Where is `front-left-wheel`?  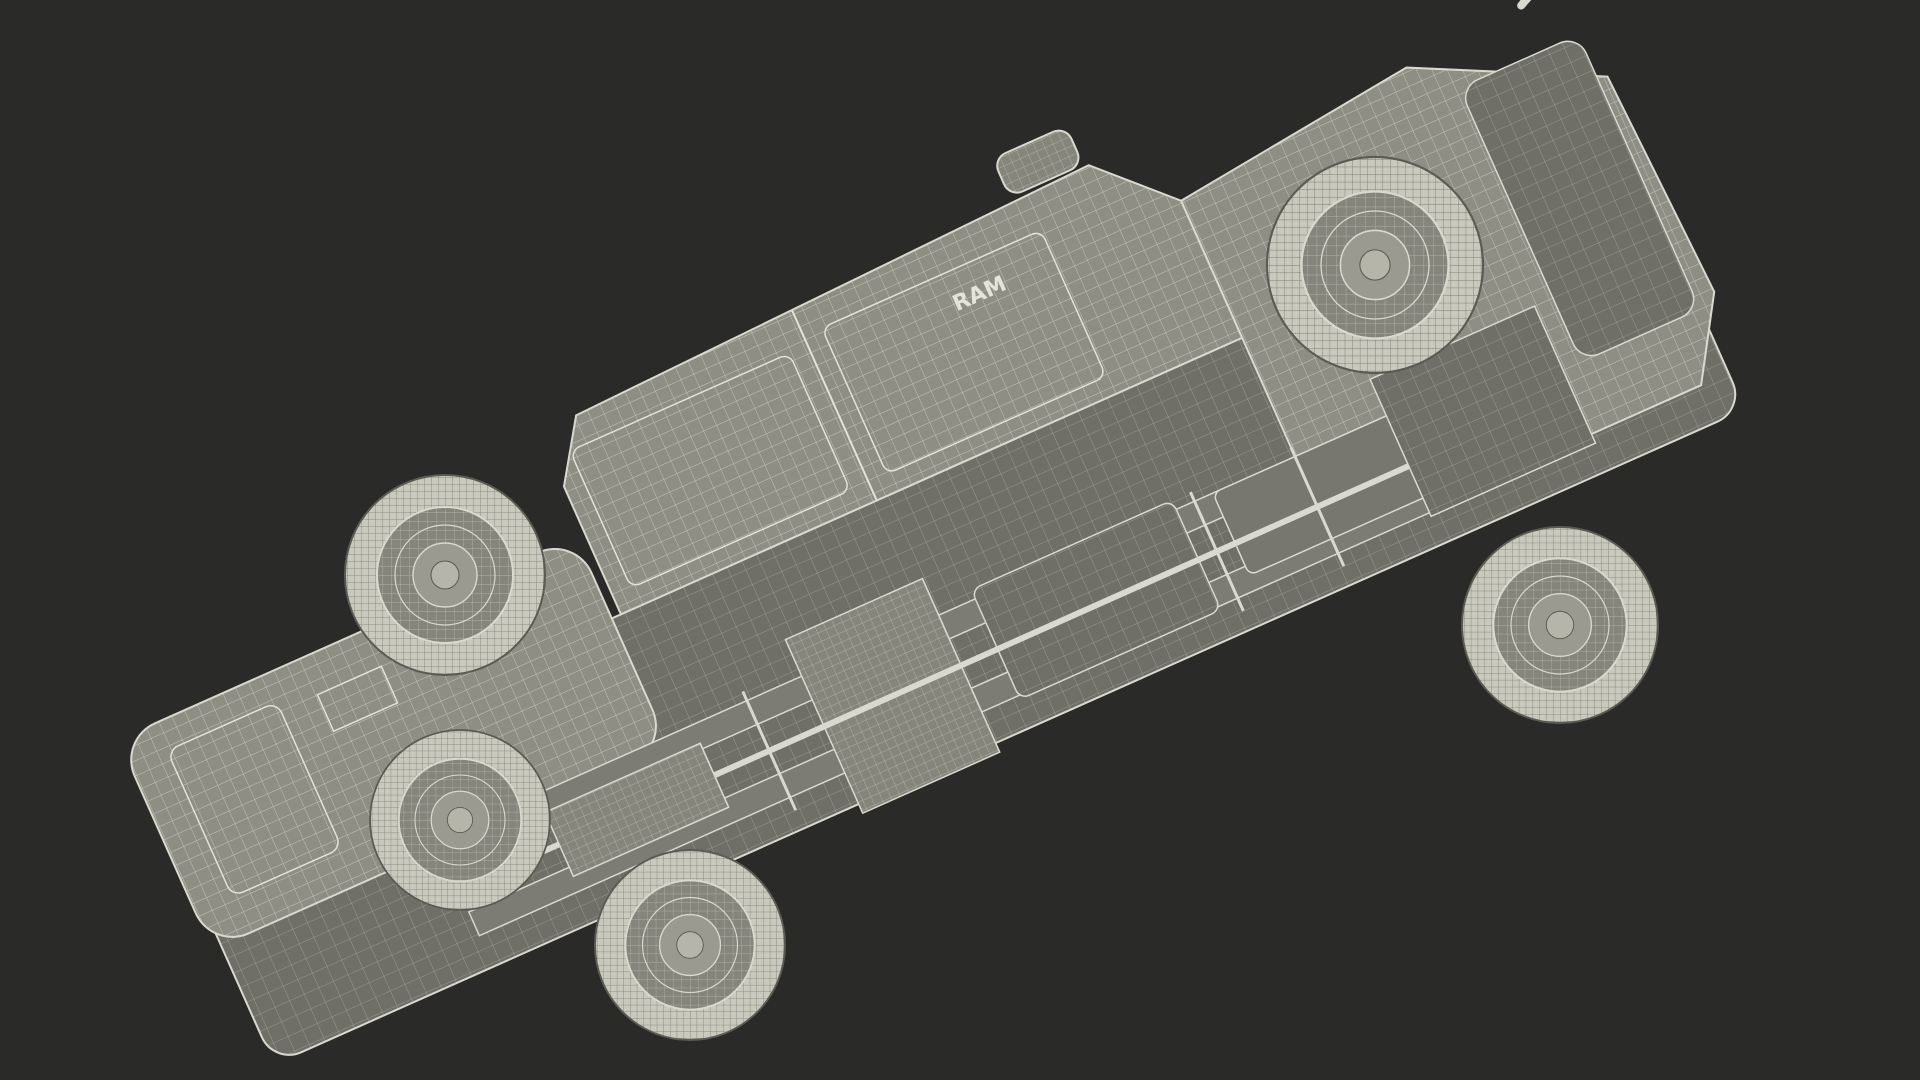
front-left-wheel is located at coordinates (1375, 265).